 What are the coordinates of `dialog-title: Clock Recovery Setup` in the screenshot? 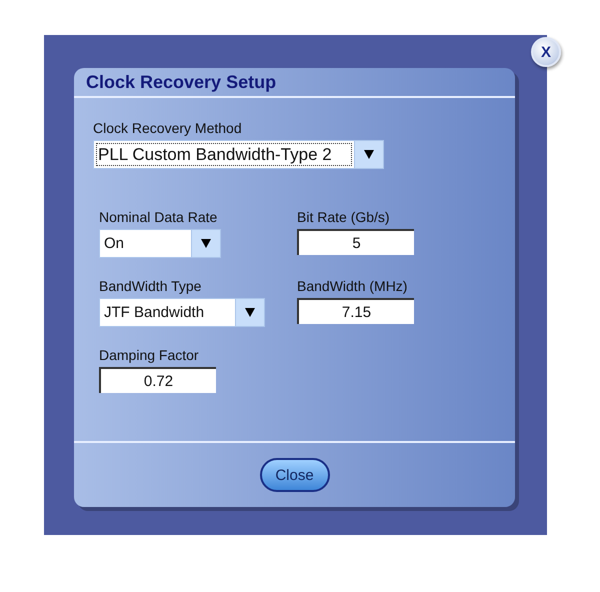 It's located at (181, 82).